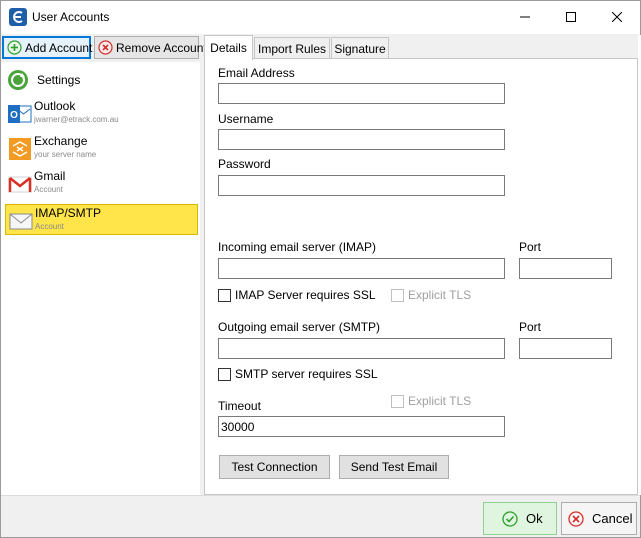  What do you see at coordinates (306, 374) in the screenshot?
I see `smtp-ssl-label: SMTP server requires SSL` at bounding box center [306, 374].